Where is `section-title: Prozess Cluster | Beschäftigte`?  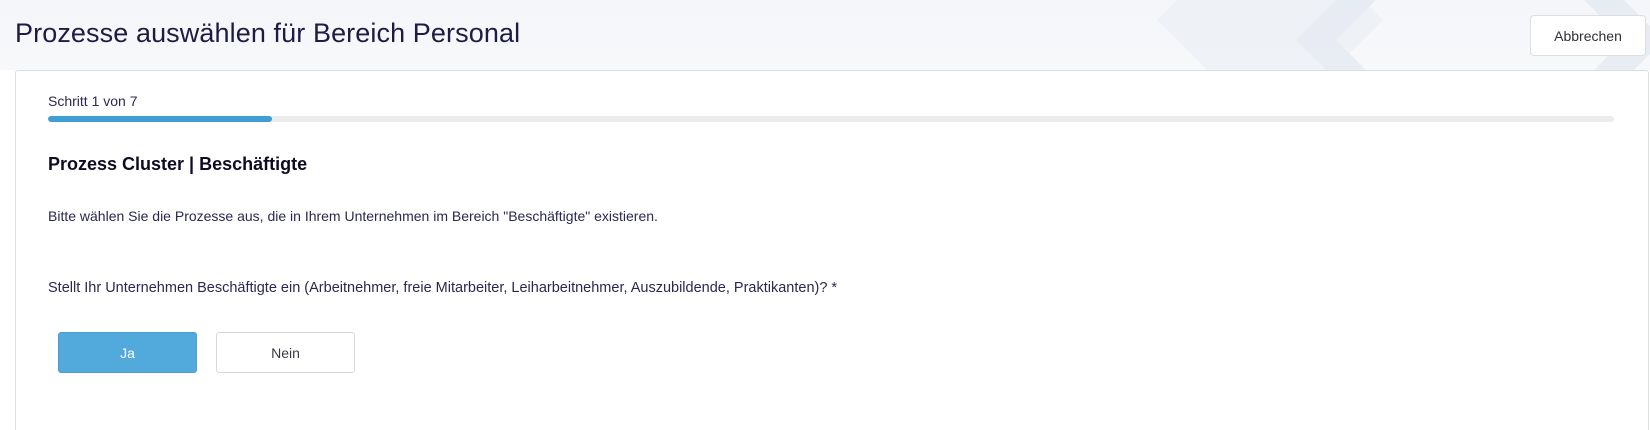
section-title: Prozess Cluster | Beschäftigte is located at coordinates (178, 164).